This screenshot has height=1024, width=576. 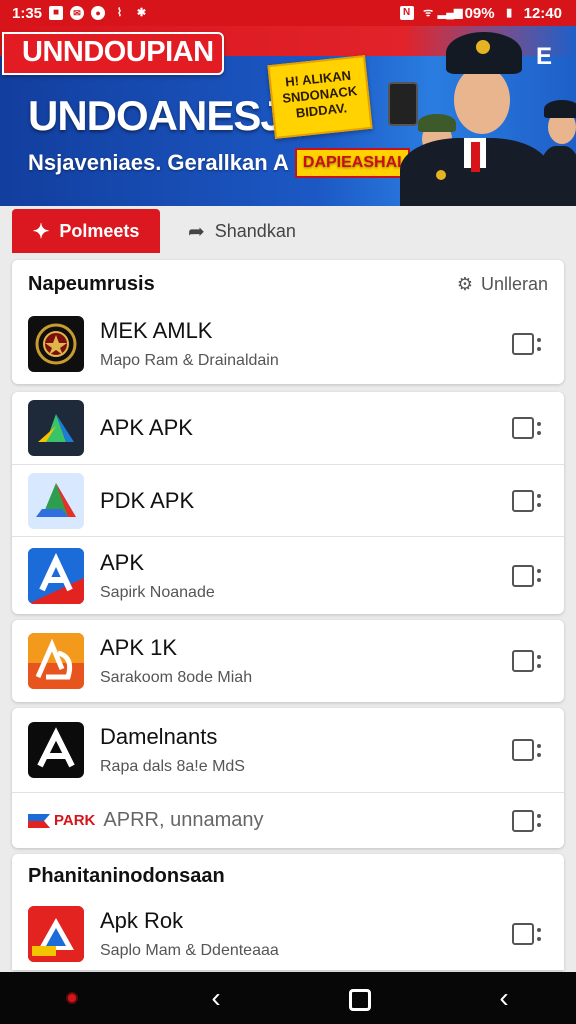 What do you see at coordinates (91, 283) in the screenshot?
I see `section-title: Napeumrusis` at bounding box center [91, 283].